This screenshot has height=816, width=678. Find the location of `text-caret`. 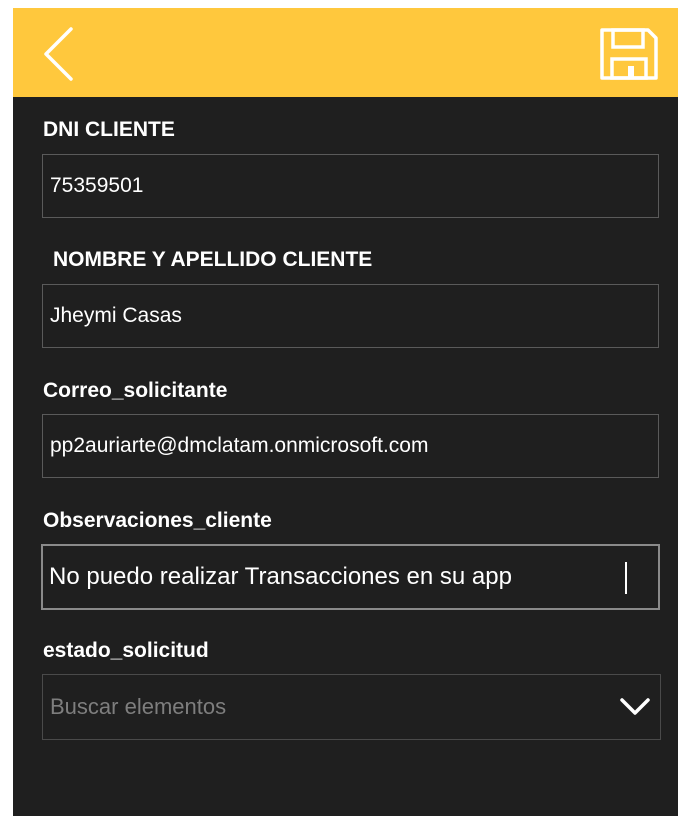

text-caret is located at coordinates (626, 578).